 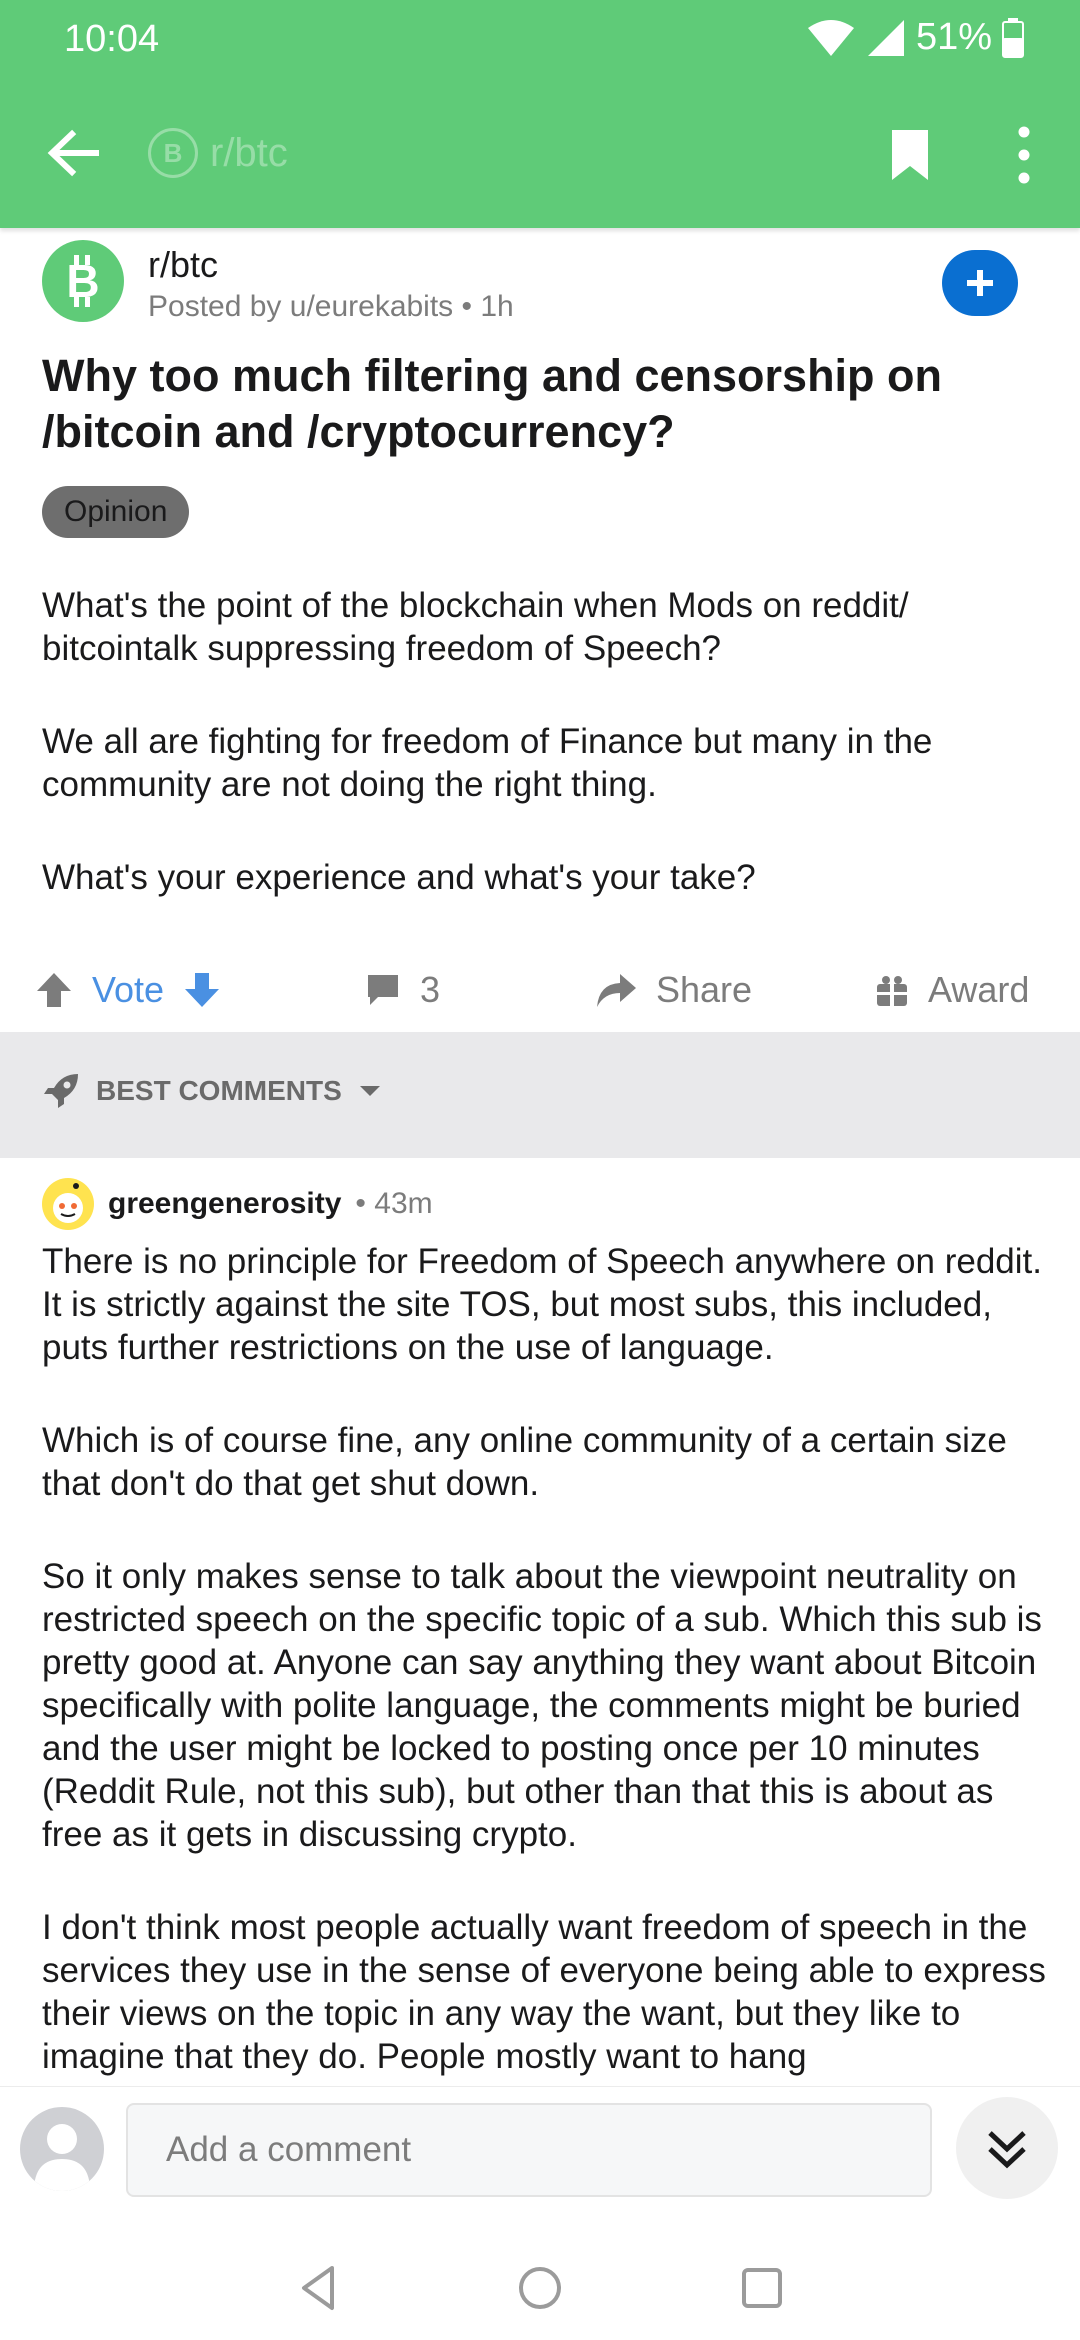 I want to click on add-comment-input, so click(x=529, y=2150).